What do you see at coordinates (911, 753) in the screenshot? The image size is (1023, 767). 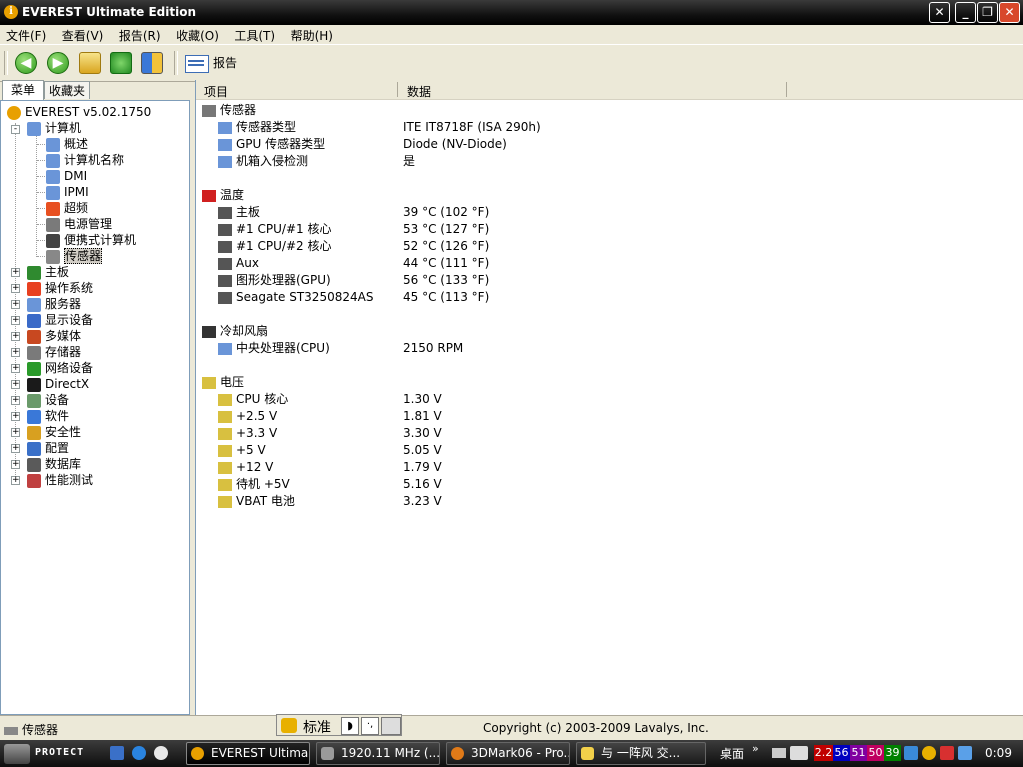 I see `tray-network-icon` at bounding box center [911, 753].